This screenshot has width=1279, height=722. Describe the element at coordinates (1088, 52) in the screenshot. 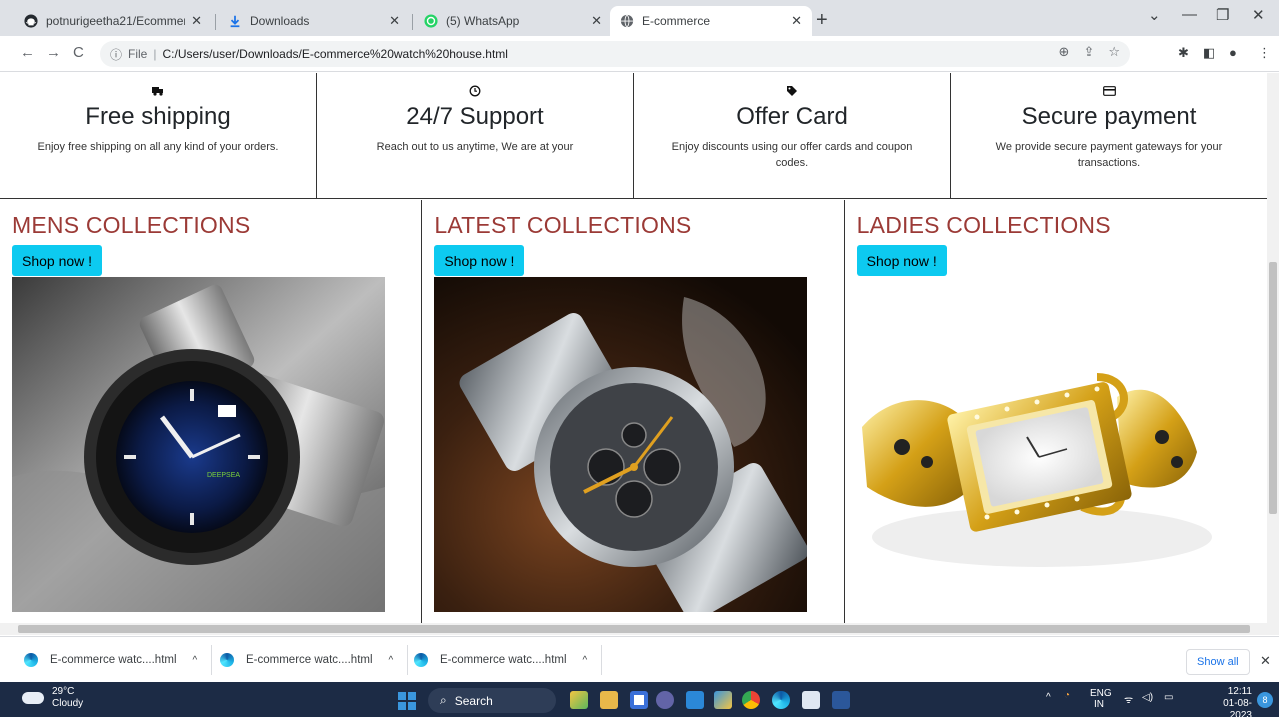

I see `share-icon: ⇪` at that location.